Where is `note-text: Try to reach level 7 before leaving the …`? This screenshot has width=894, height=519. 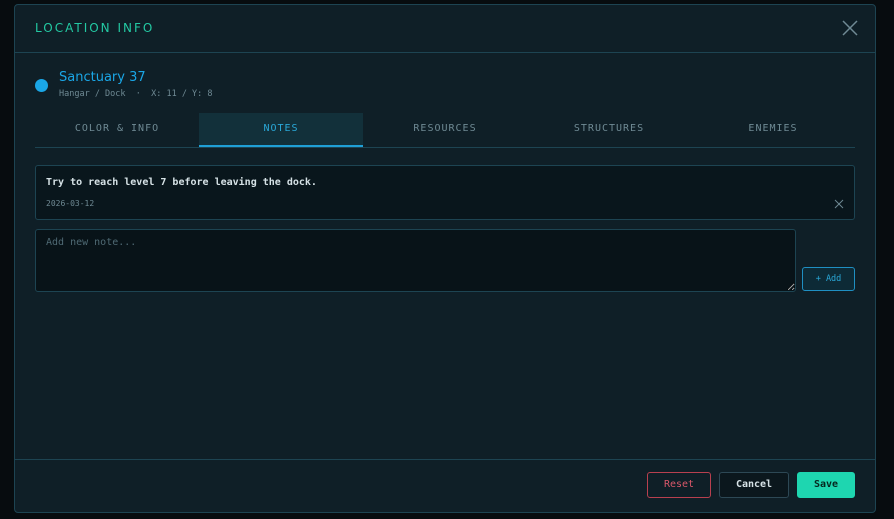
note-text: Try to reach level 7 before leaving the … is located at coordinates (181, 182).